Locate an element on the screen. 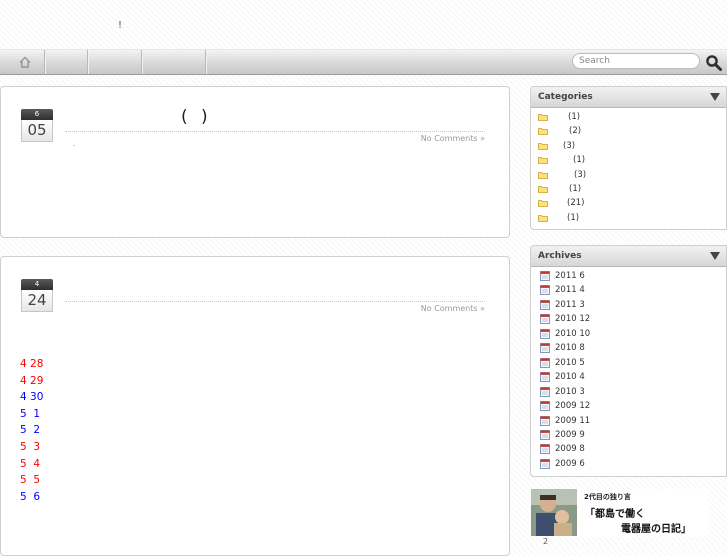 The width and height of the screenshot is (727, 556). schedule-row: 5 1 is located at coordinates (30, 413).